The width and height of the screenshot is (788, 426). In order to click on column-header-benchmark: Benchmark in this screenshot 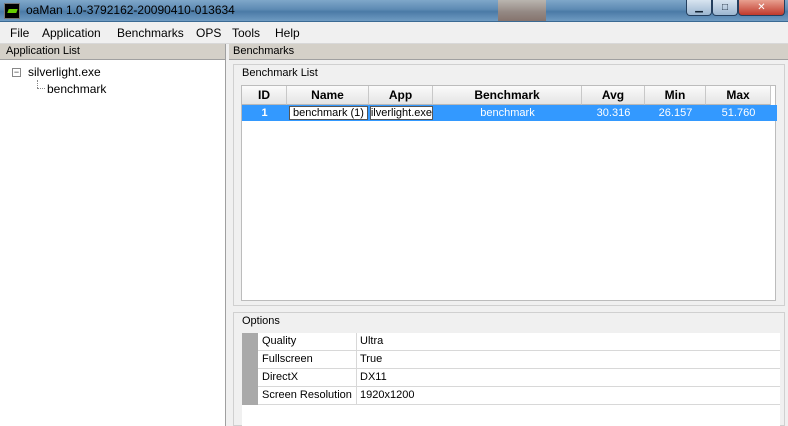, I will do `click(507, 95)`.